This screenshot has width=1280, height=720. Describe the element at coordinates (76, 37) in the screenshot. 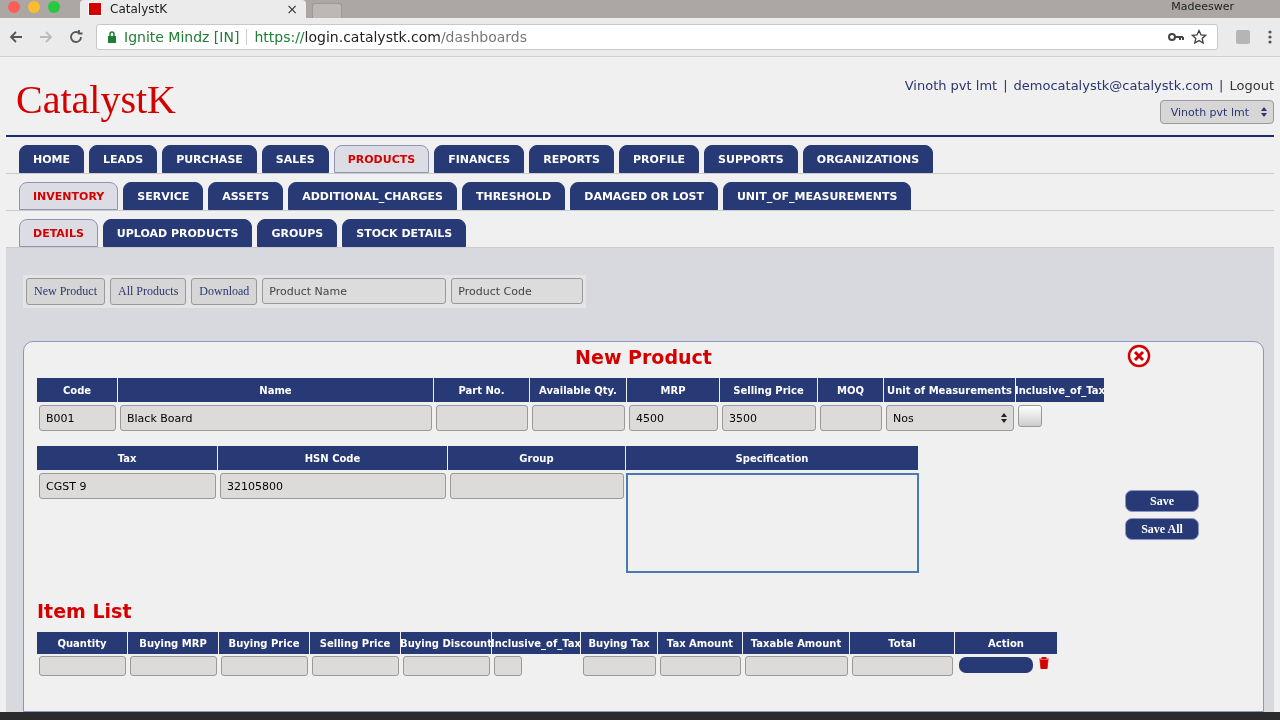

I see `reload-icon` at that location.